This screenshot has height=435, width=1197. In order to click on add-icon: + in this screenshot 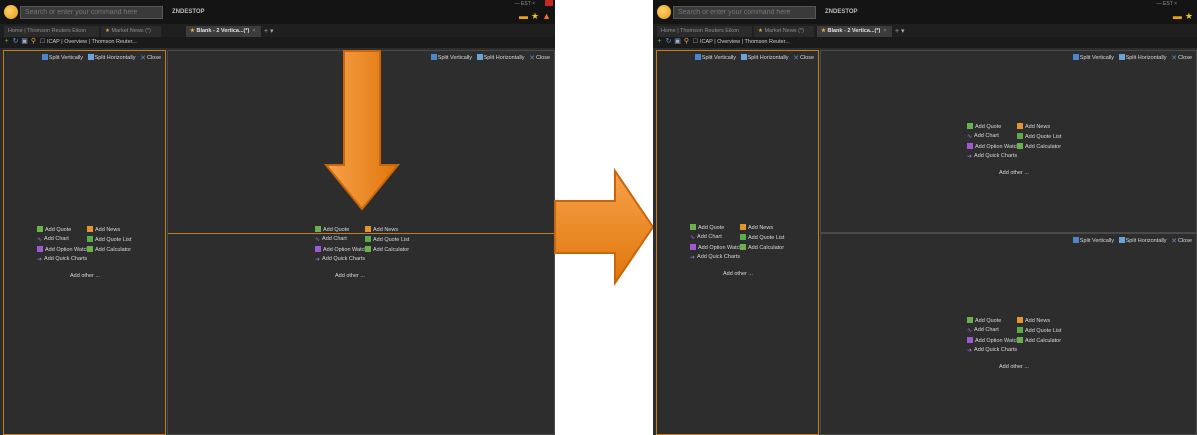, I will do `click(659, 42)`.